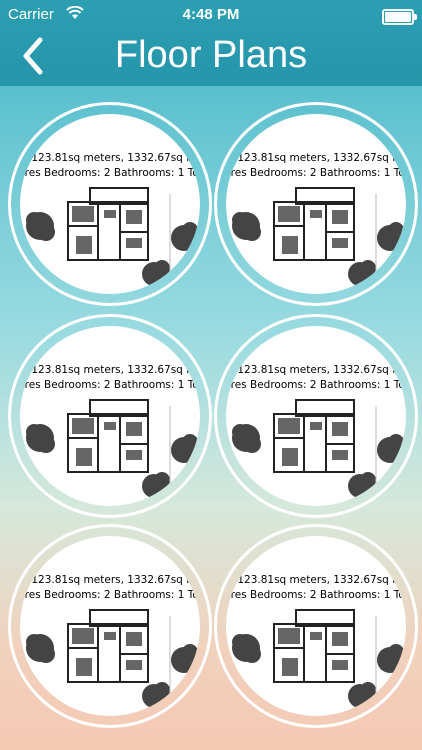  I want to click on nav-header: Carrier 4:48 PM Floor Plans, so click(211, 43).